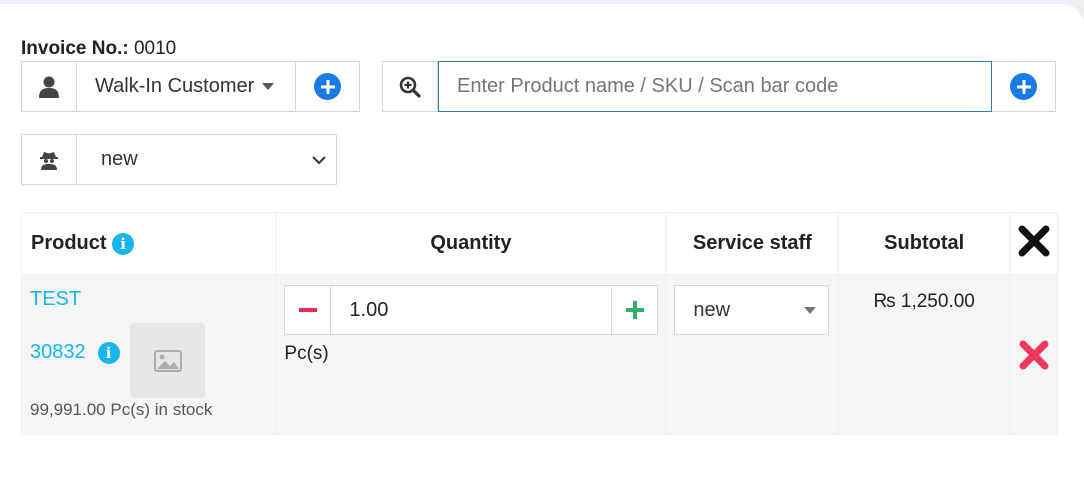  I want to click on user-icon, so click(49, 86).